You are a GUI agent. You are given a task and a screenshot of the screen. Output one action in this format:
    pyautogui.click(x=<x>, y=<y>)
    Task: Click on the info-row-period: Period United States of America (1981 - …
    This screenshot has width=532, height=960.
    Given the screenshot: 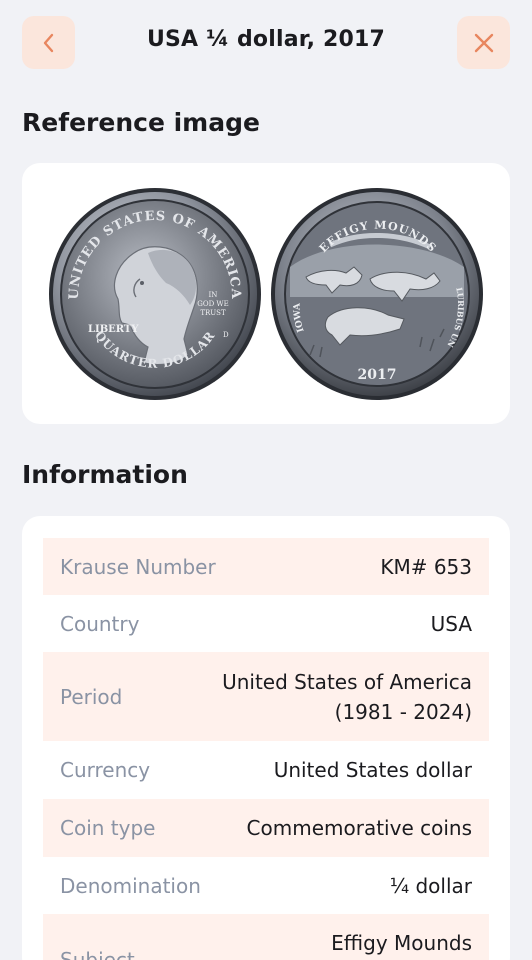 What is the action you would take?
    pyautogui.click(x=266, y=696)
    